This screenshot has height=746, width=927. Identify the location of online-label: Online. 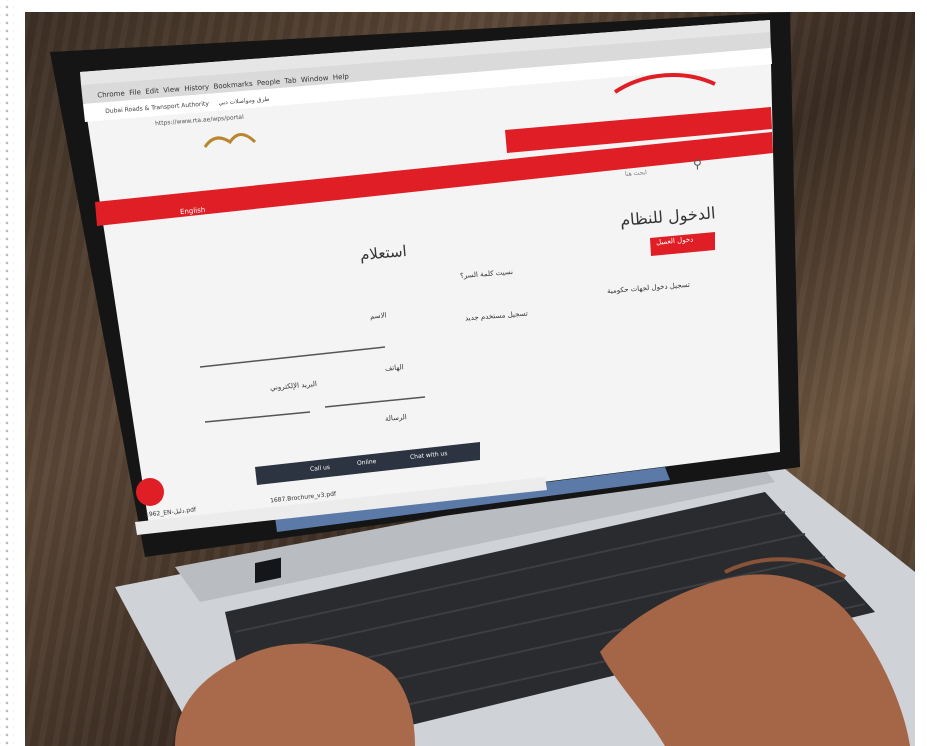
(367, 462).